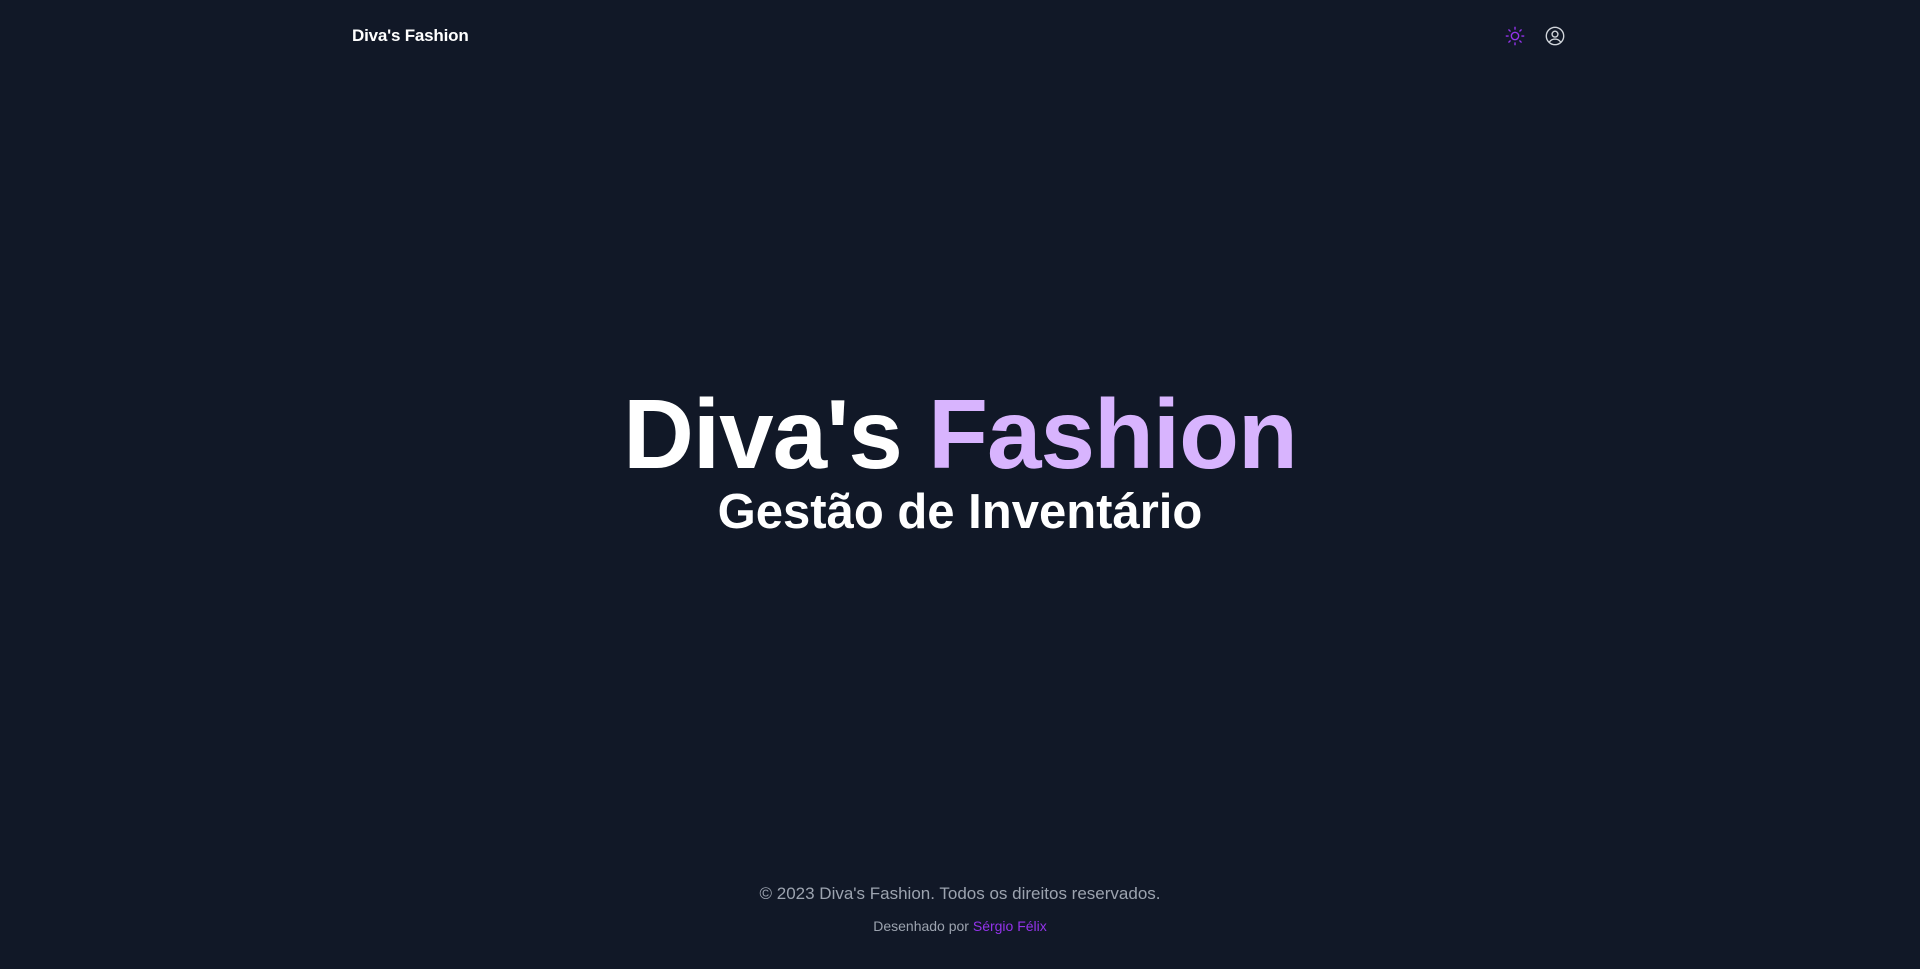 Image resolution: width=1920 pixels, height=969 pixels. Describe the element at coordinates (410, 36) in the screenshot. I see `brand-link: Diva's Fashion` at that location.